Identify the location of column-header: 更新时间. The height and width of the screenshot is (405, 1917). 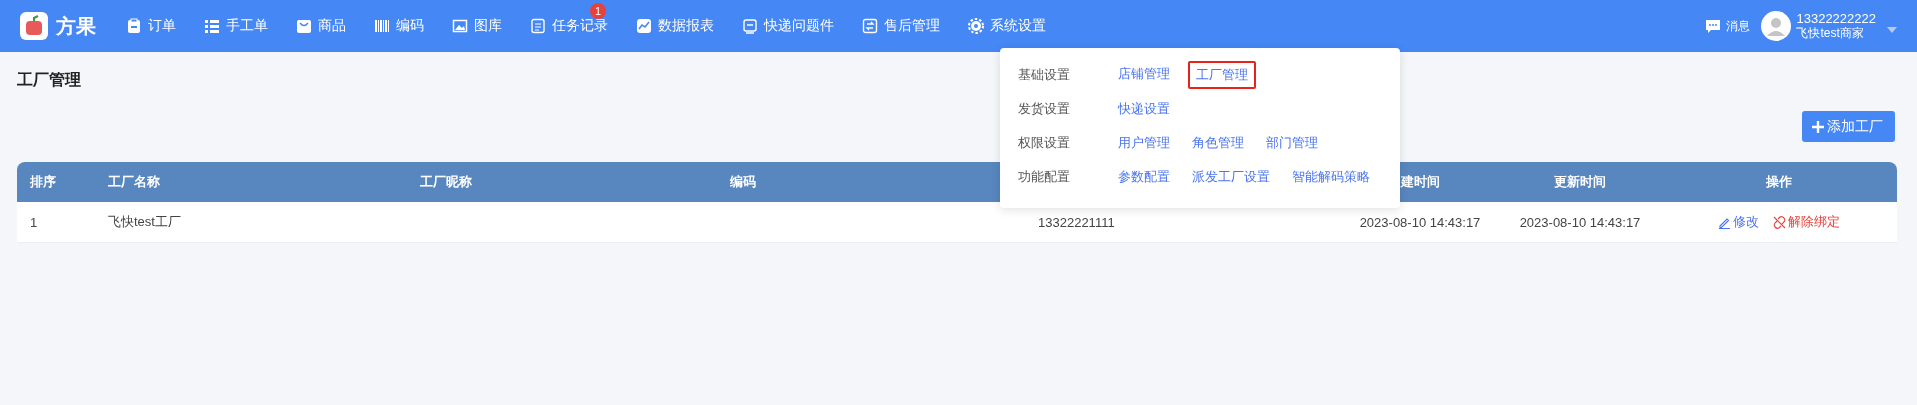
(1580, 182).